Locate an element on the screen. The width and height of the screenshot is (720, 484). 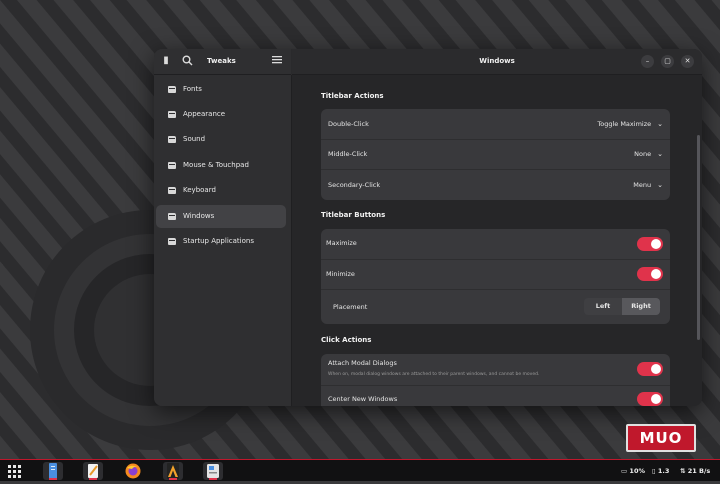
section-title-click-actions: Click Actions is located at coordinates (346, 340).